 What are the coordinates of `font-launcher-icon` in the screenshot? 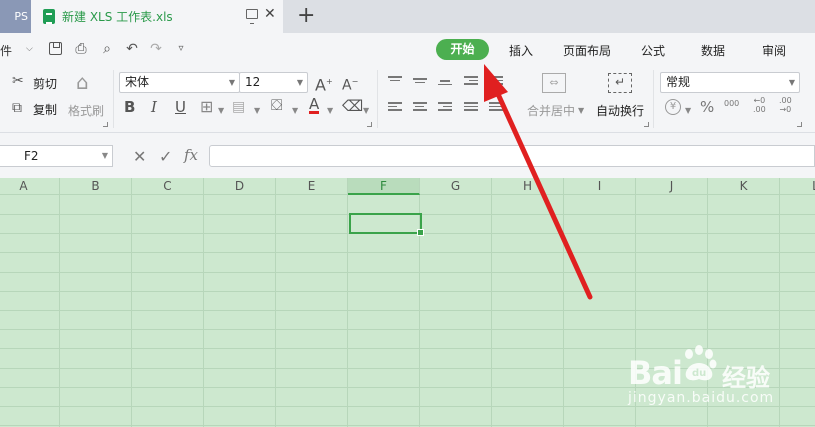 It's located at (369, 124).